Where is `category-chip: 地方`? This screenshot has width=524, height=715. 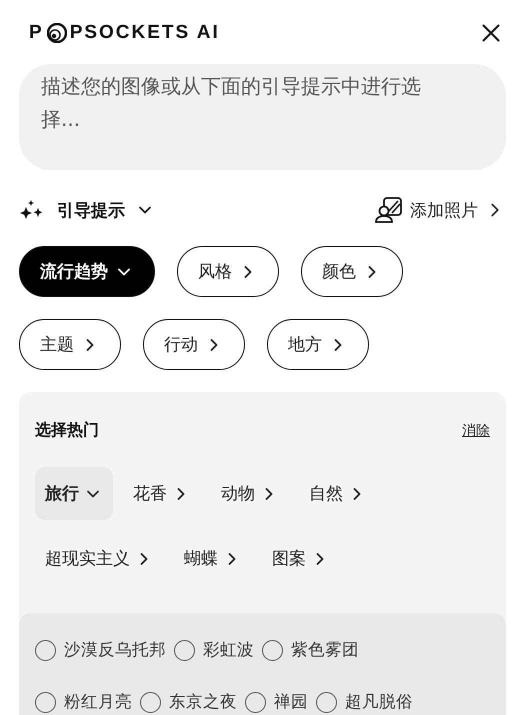
category-chip: 地方 is located at coordinates (318, 344).